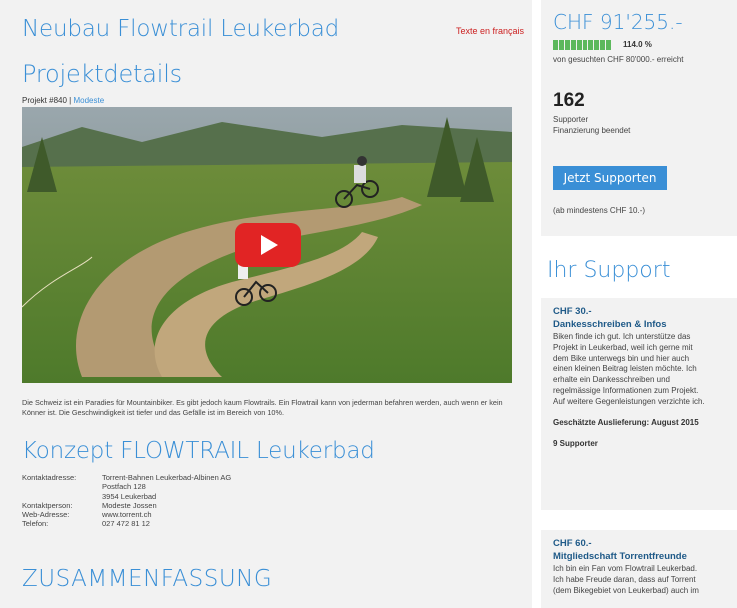  Describe the element at coordinates (129, 505) in the screenshot. I see `contact-person: Modeste Jossen` at that location.